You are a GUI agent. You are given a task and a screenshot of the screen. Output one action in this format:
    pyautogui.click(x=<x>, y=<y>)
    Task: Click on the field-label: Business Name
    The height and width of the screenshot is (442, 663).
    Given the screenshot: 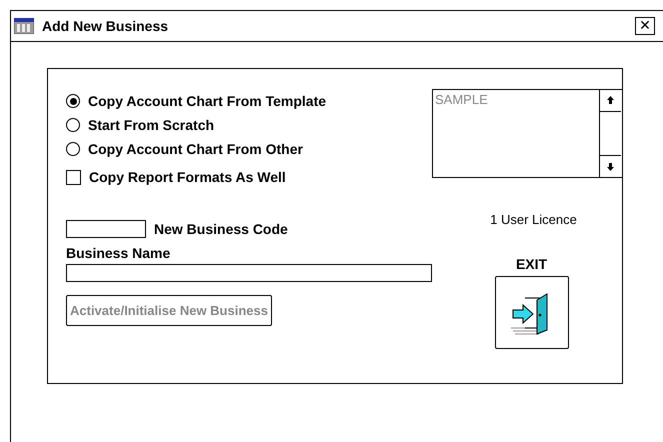 What is the action you would take?
    pyautogui.click(x=118, y=253)
    